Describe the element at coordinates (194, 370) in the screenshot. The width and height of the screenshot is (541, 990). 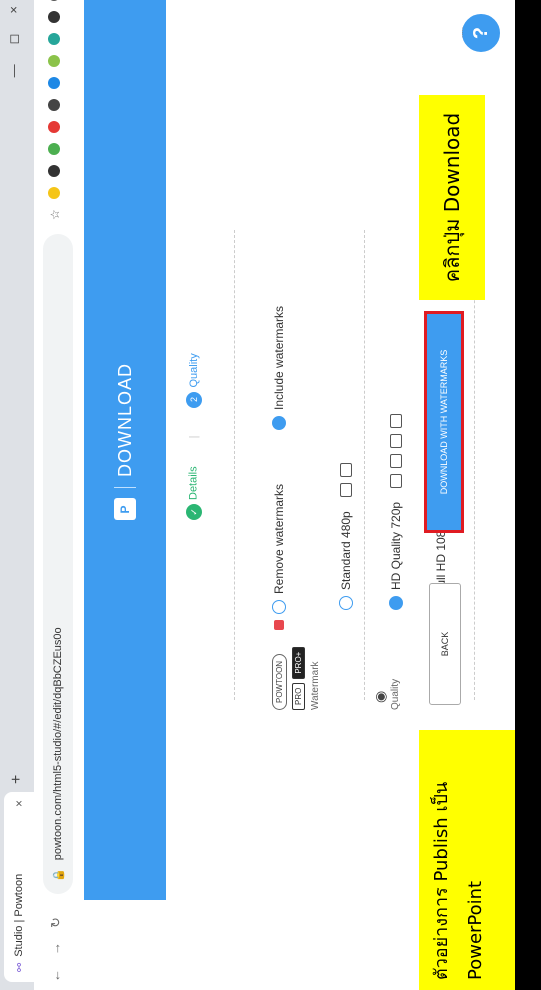
I see `step-label: Quality` at that location.